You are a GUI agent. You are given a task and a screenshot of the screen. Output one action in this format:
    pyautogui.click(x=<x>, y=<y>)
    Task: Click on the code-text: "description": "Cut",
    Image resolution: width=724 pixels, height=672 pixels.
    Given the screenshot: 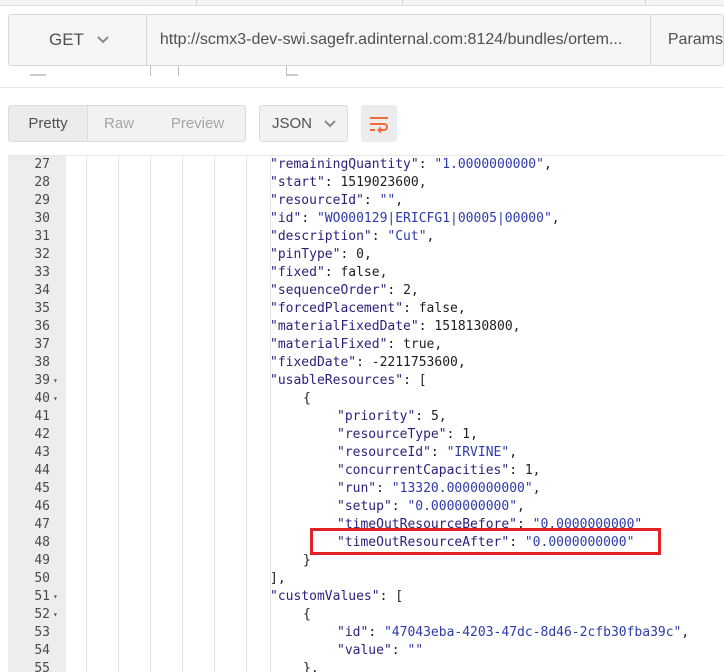 What is the action you would take?
    pyautogui.click(x=352, y=237)
    